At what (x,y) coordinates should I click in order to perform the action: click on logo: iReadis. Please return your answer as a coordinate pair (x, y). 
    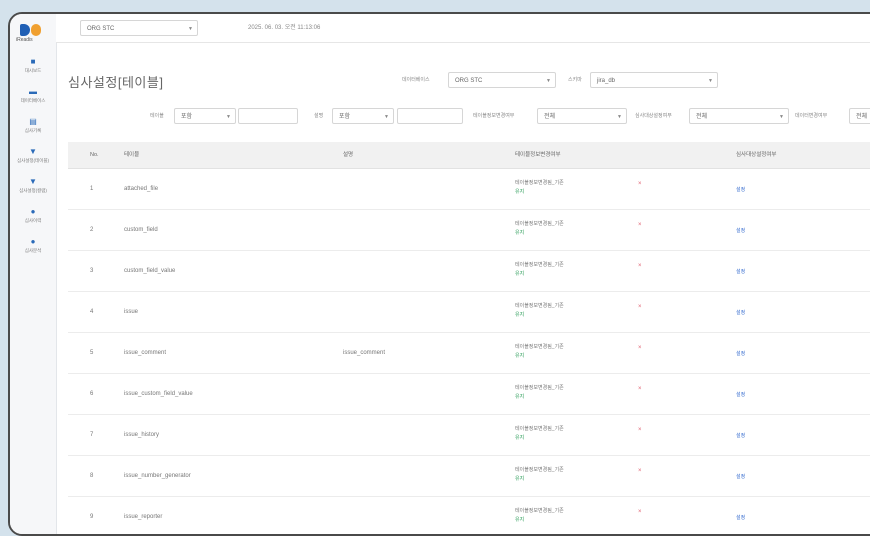
    Looking at the image, I should click on (32, 33).